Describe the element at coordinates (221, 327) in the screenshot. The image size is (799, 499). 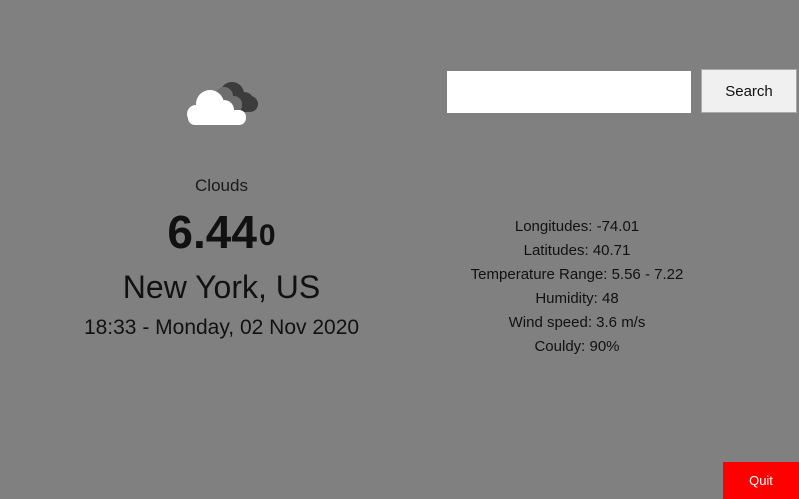
I see `date-time: 18:33 - Monday, 02 Nov 2020` at that location.